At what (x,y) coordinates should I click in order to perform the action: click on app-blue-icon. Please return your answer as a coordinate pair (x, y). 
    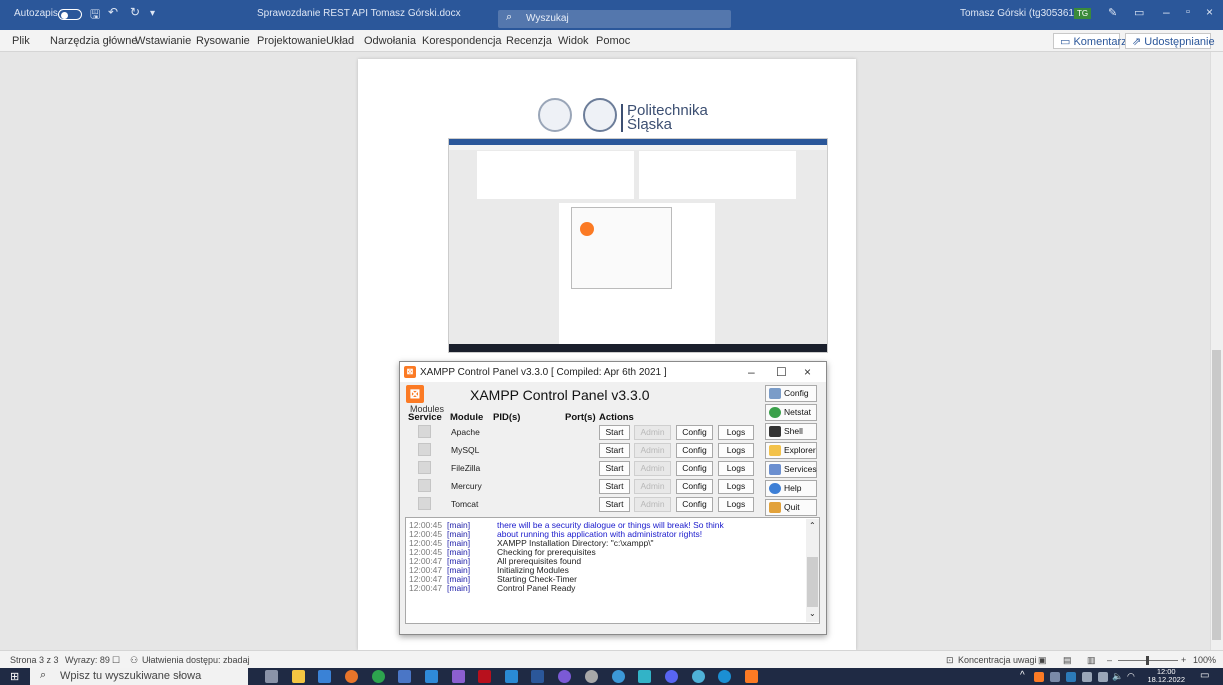
    Looking at the image, I should click on (618, 676).